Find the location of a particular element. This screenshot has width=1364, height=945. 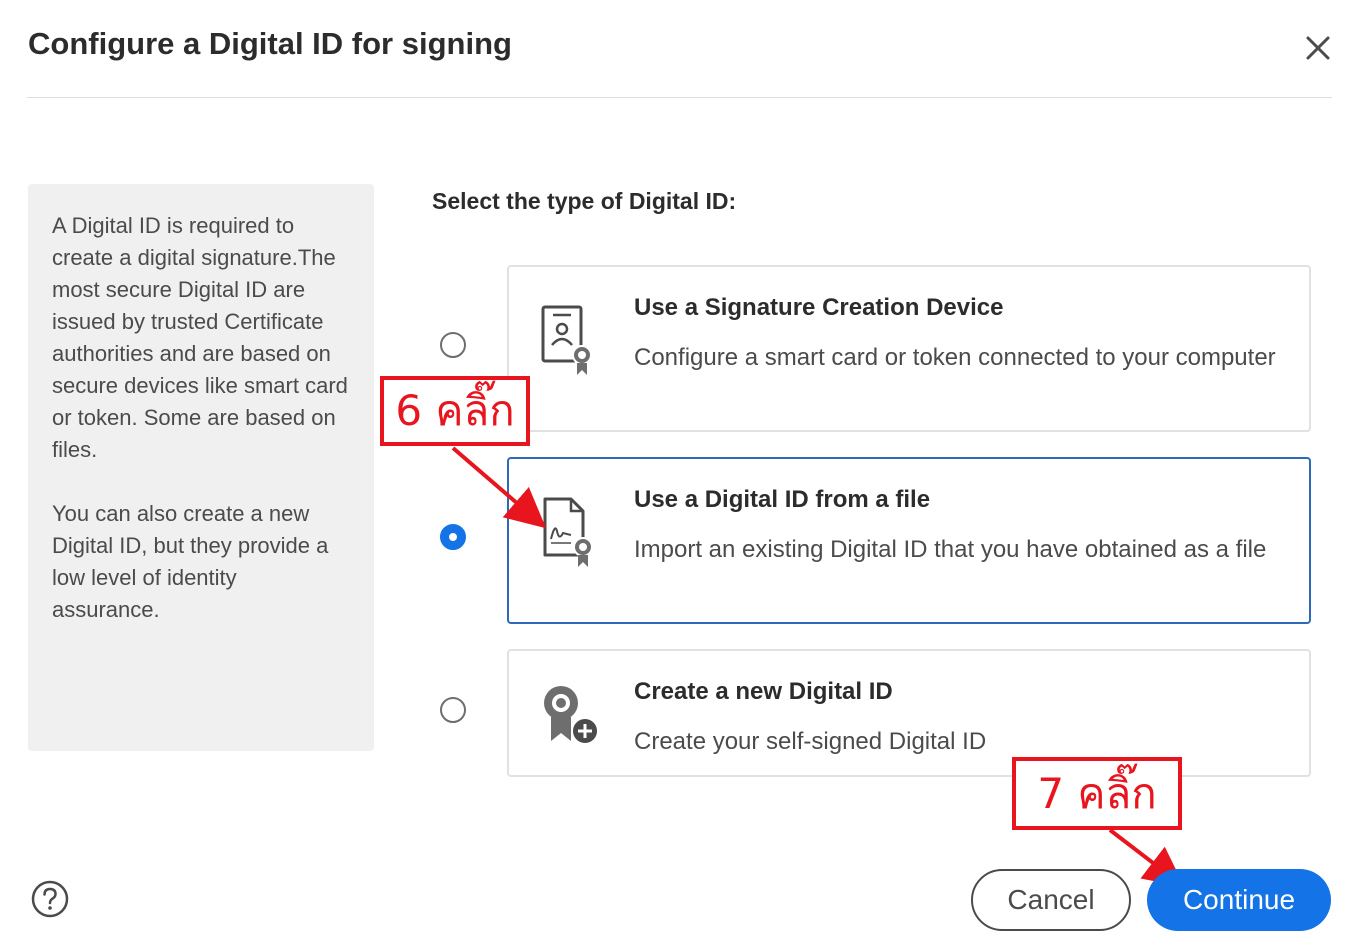

option-1-title: Use a Signature Creation Device is located at coordinates (819, 307).